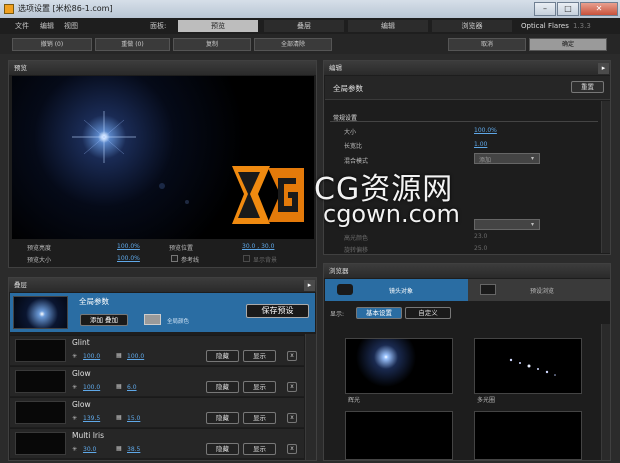 The height and width of the screenshot is (463, 620). Describe the element at coordinates (532, 367) in the screenshot. I see `iris-dots` at that location.